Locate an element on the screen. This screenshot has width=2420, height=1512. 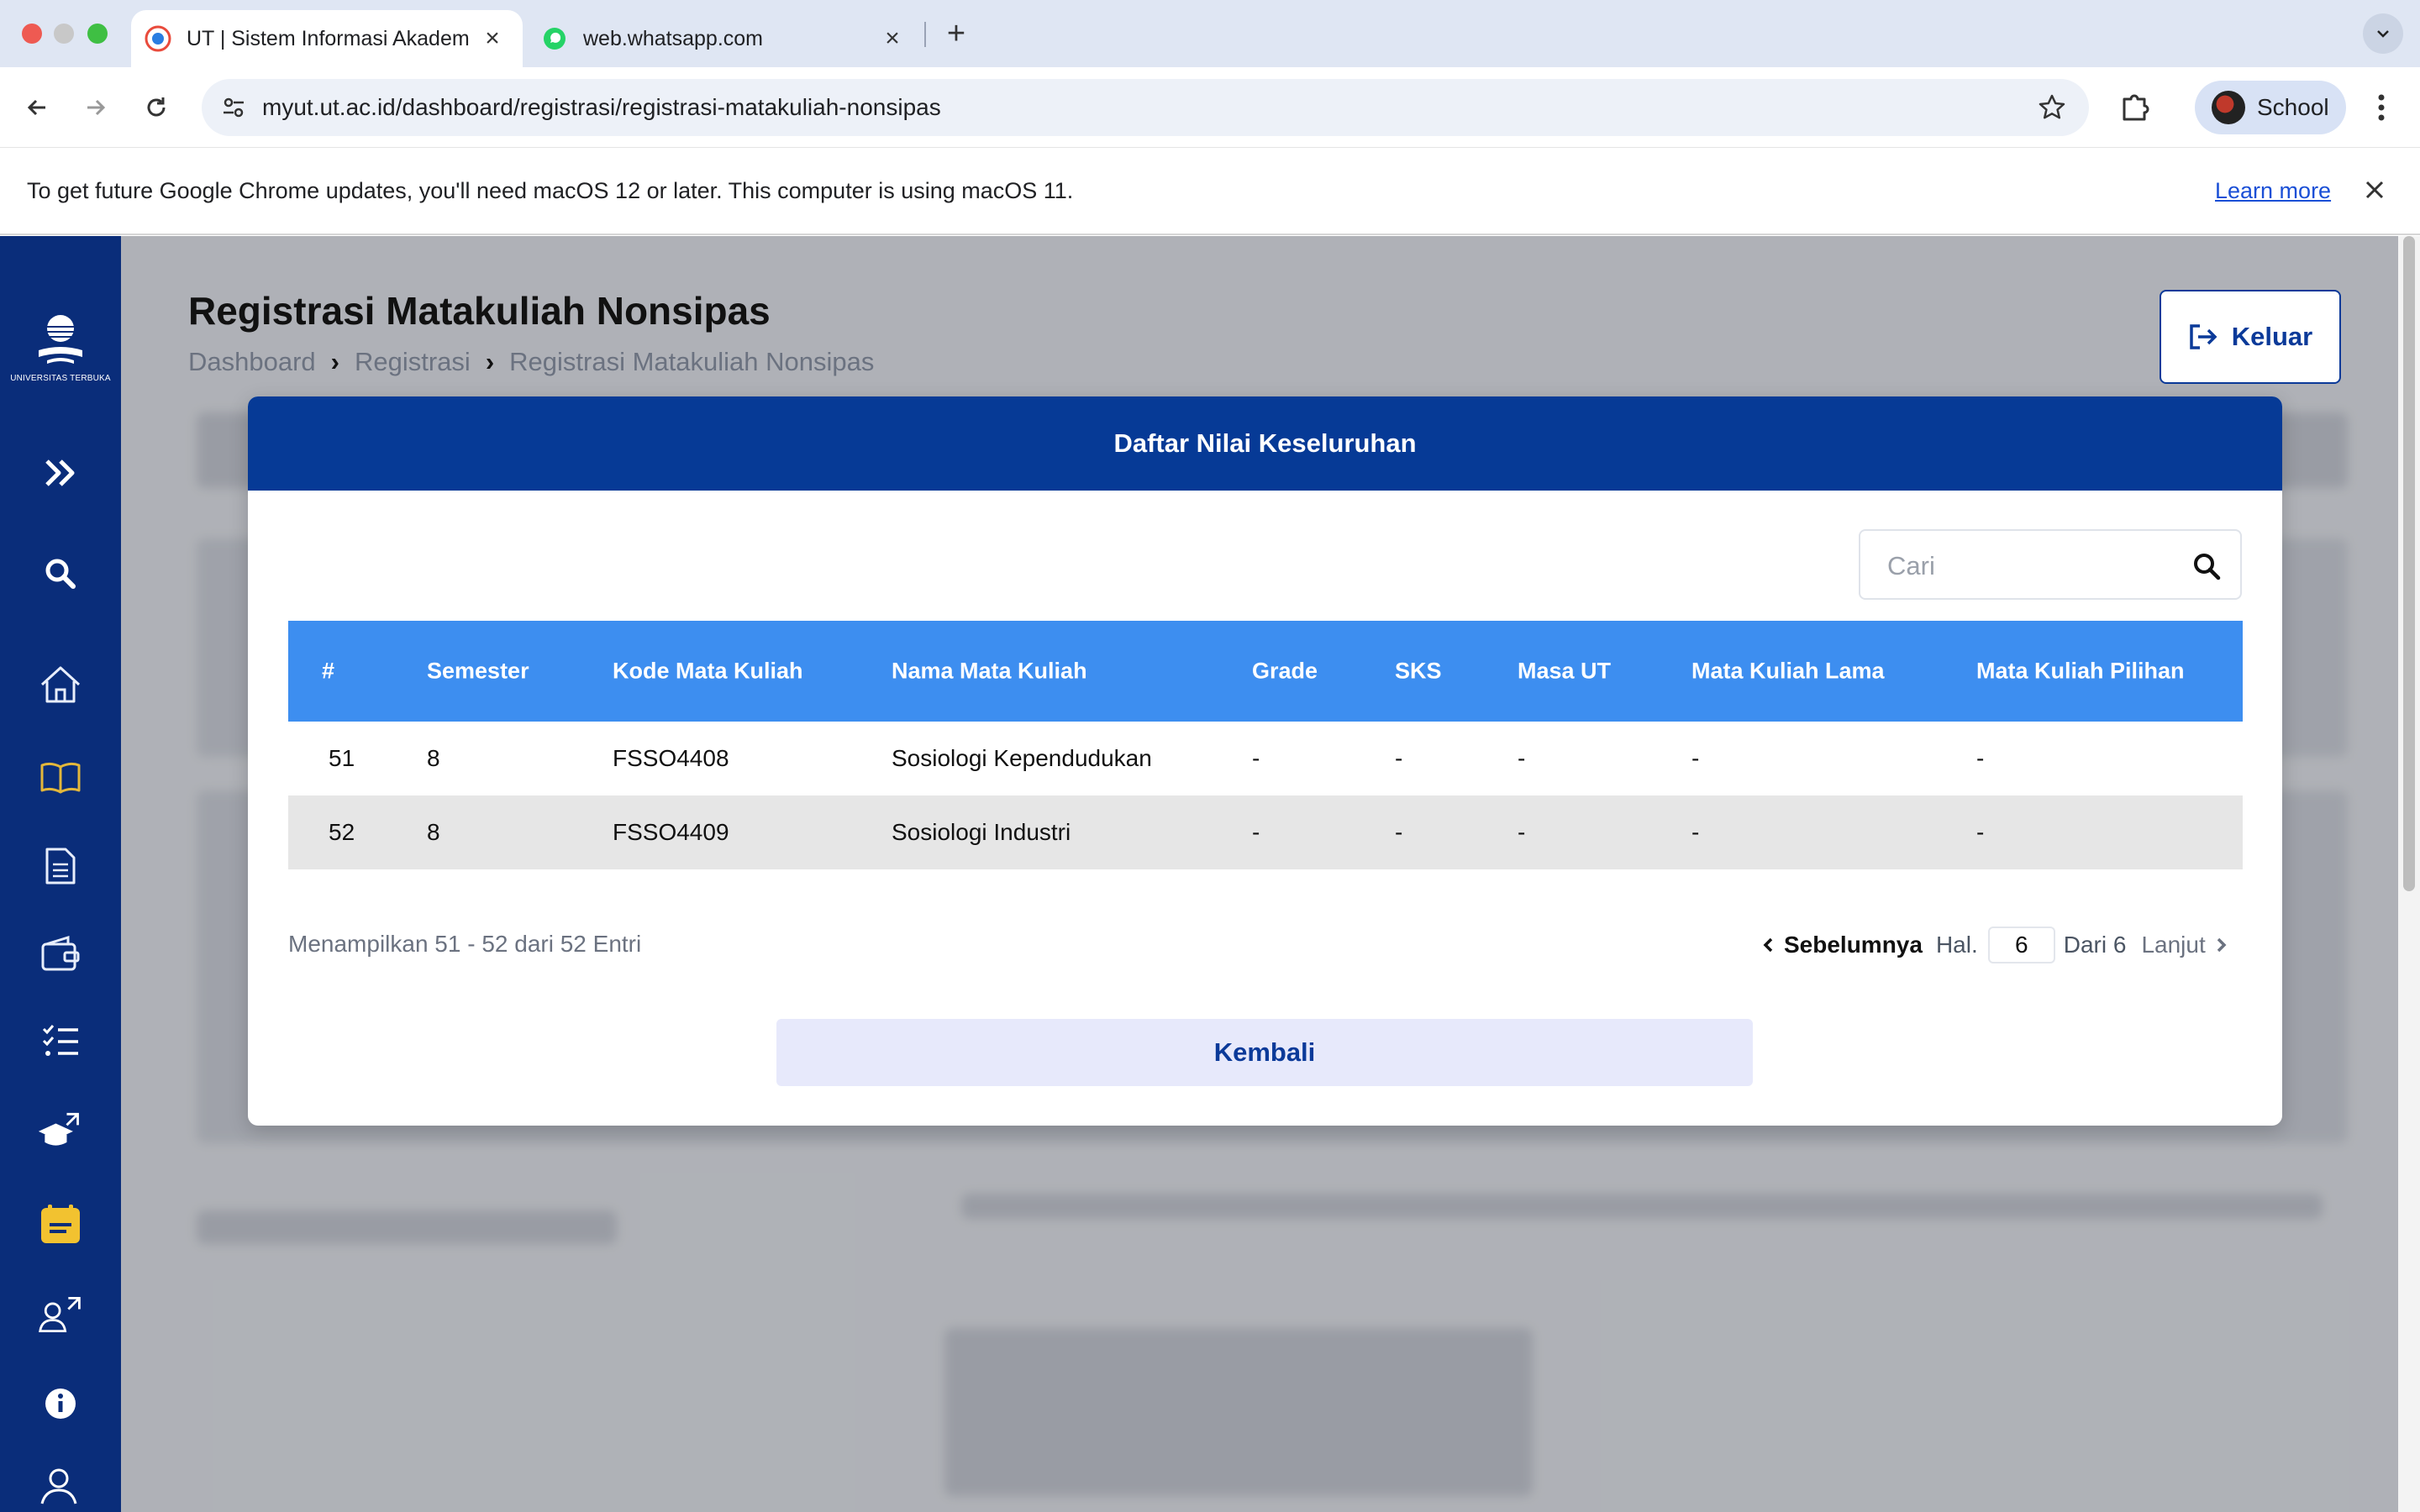
previous-label: Sebelumnya is located at coordinates (1854, 945).